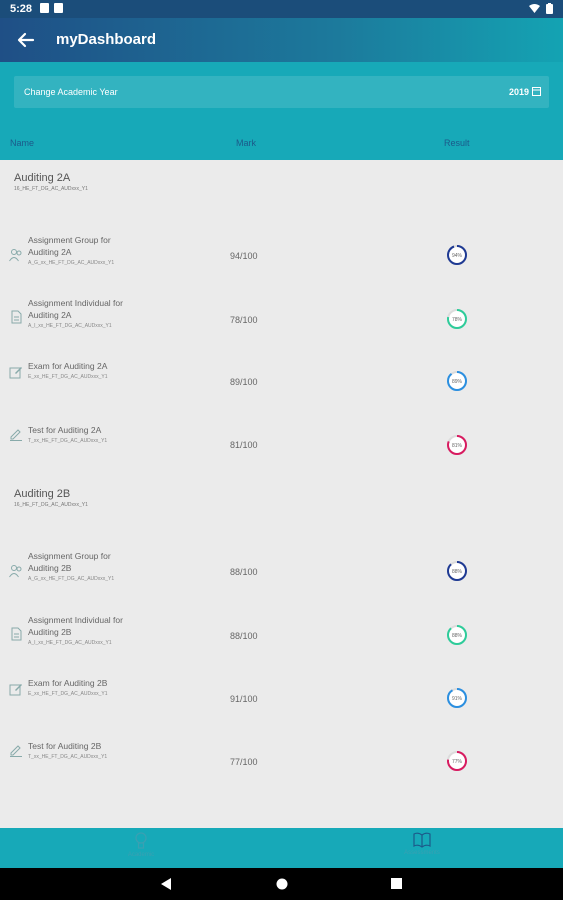 The width and height of the screenshot is (563, 900). I want to click on recents-square-icon, so click(396, 883).